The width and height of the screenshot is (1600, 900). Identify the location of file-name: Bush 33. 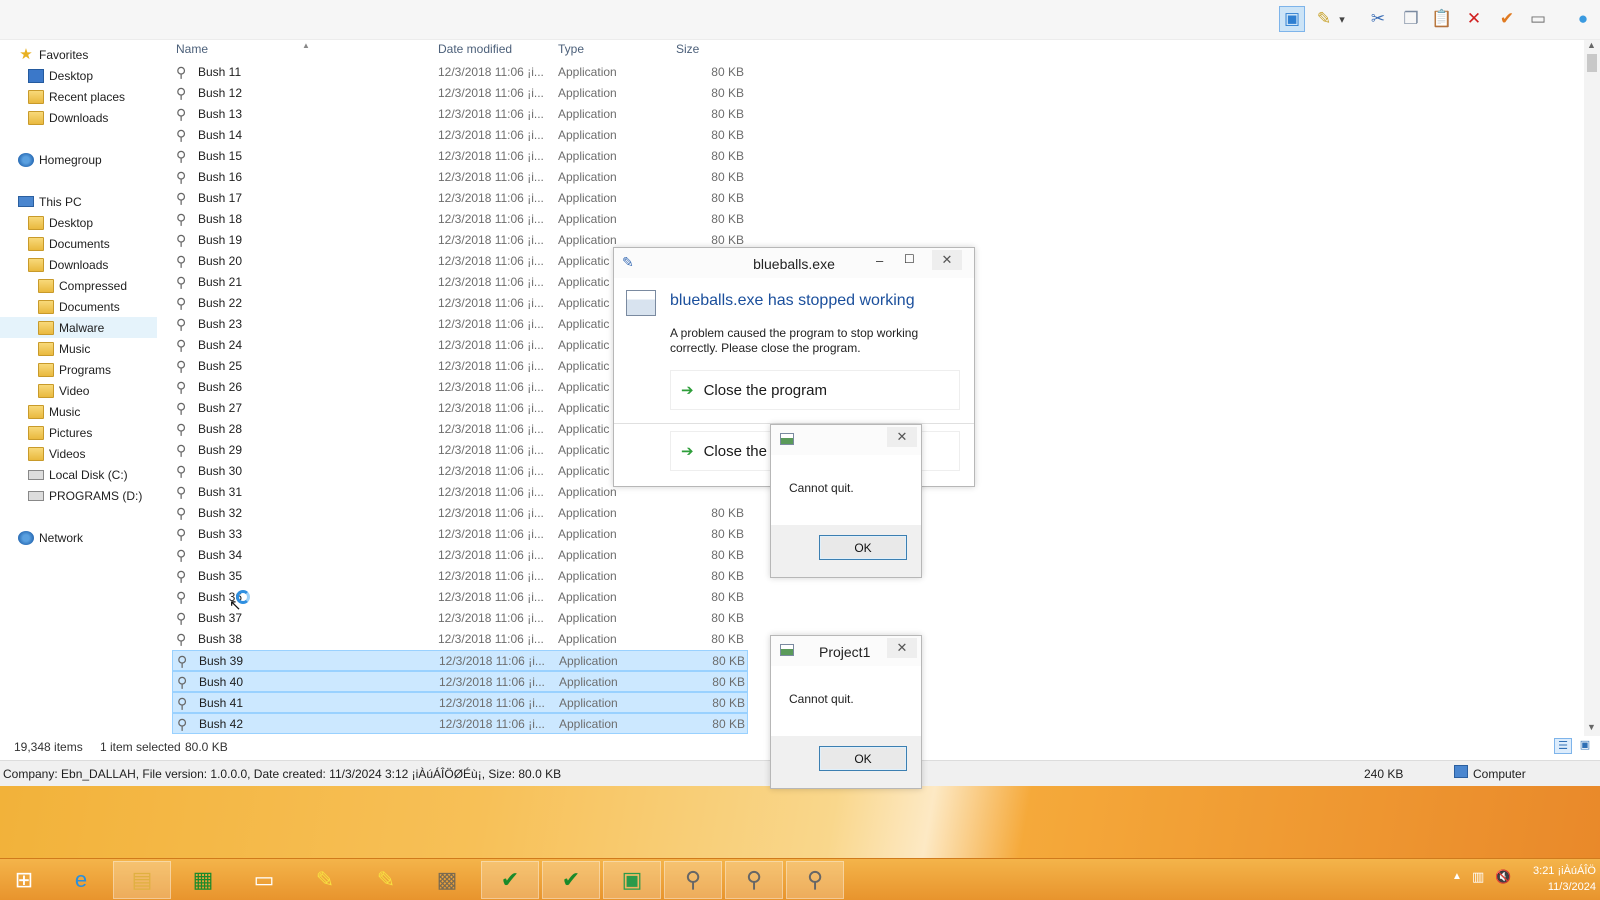
(220, 534).